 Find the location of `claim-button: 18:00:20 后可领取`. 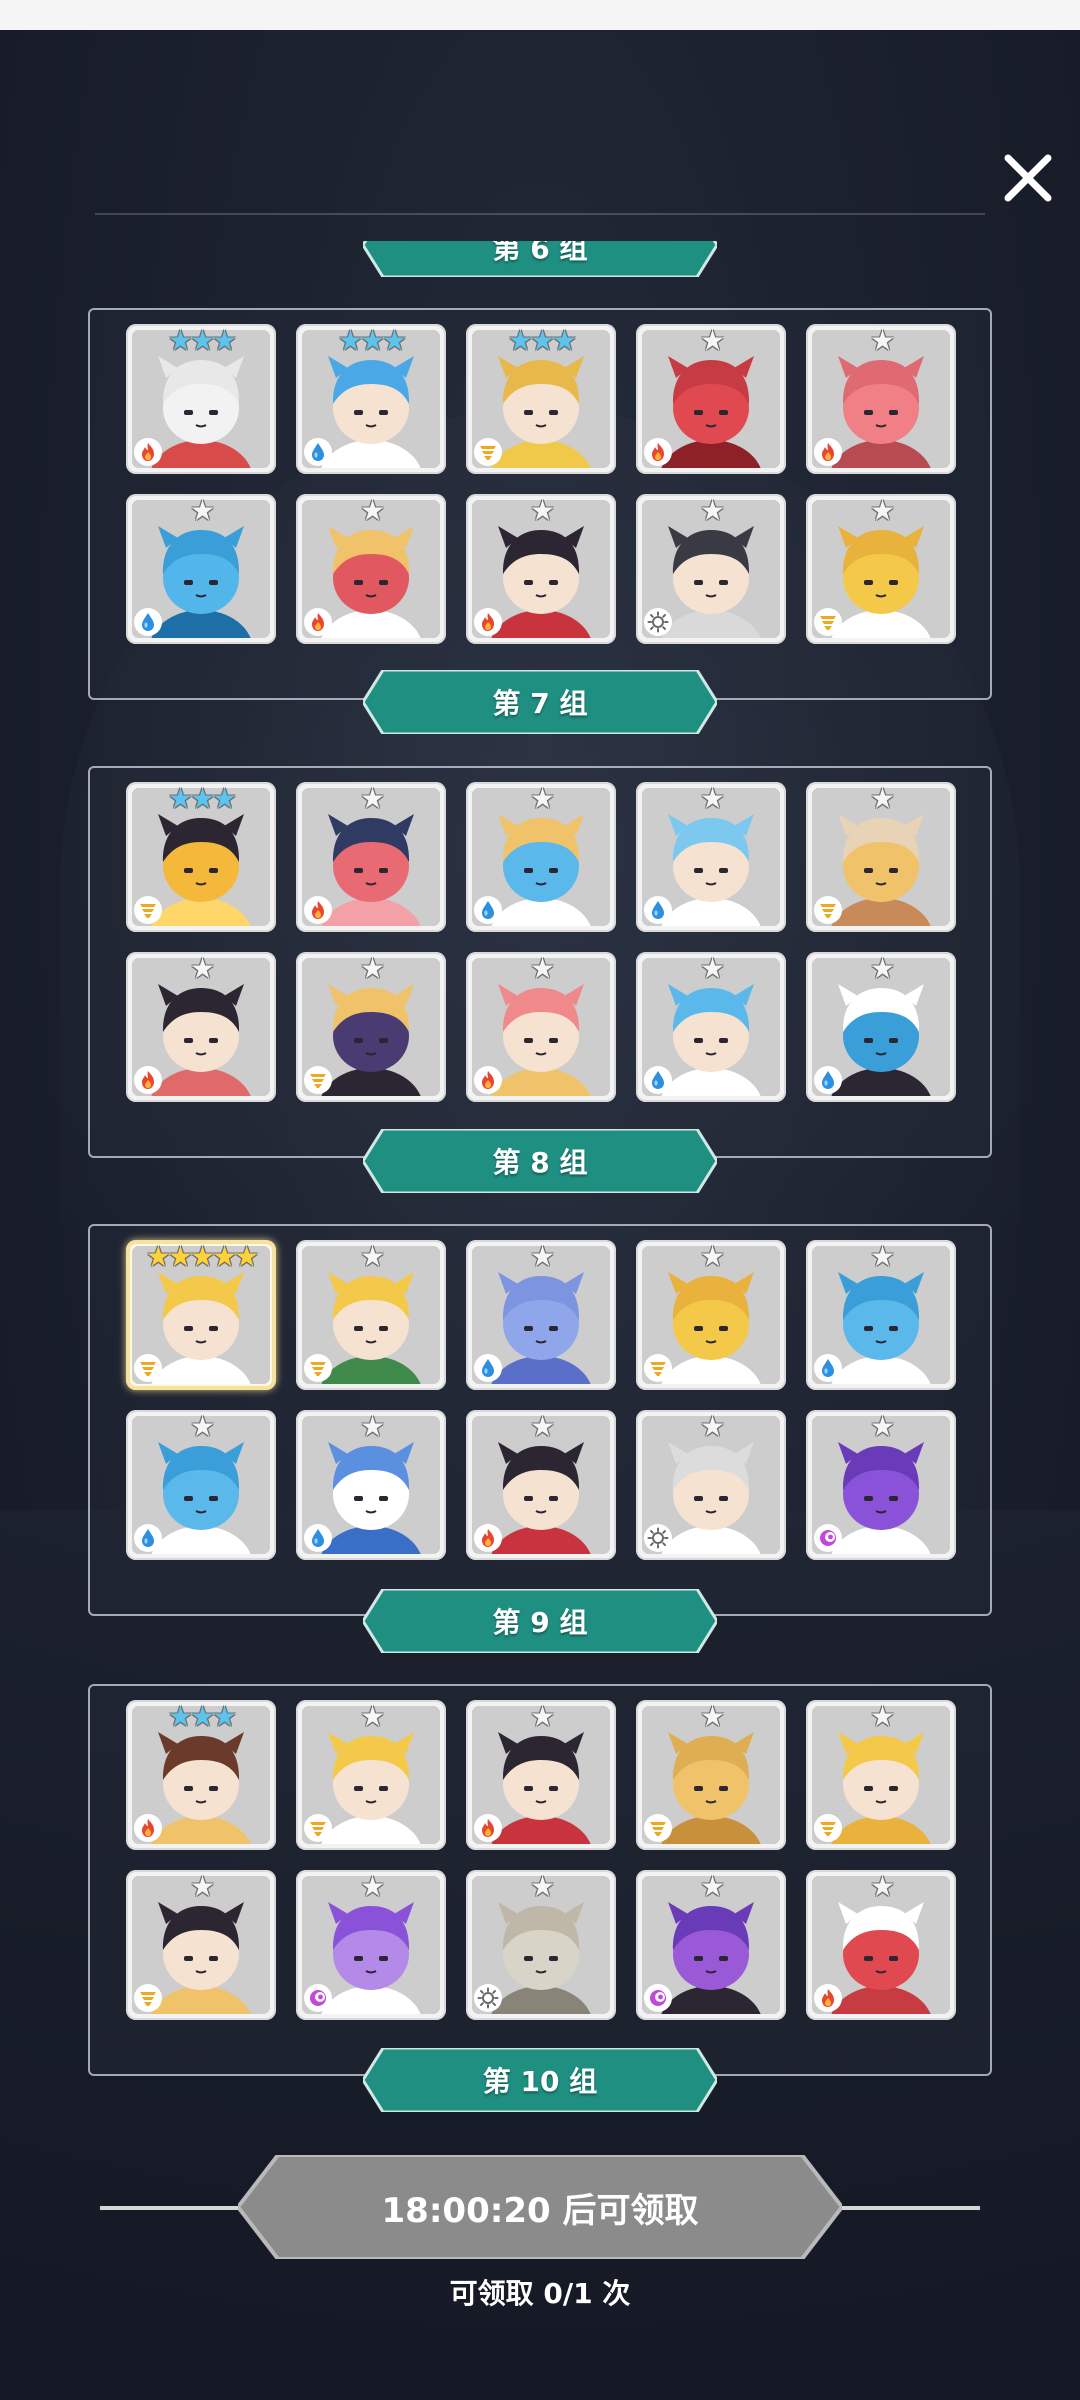

claim-button: 18:00:20 后可领取 is located at coordinates (540, 2207).